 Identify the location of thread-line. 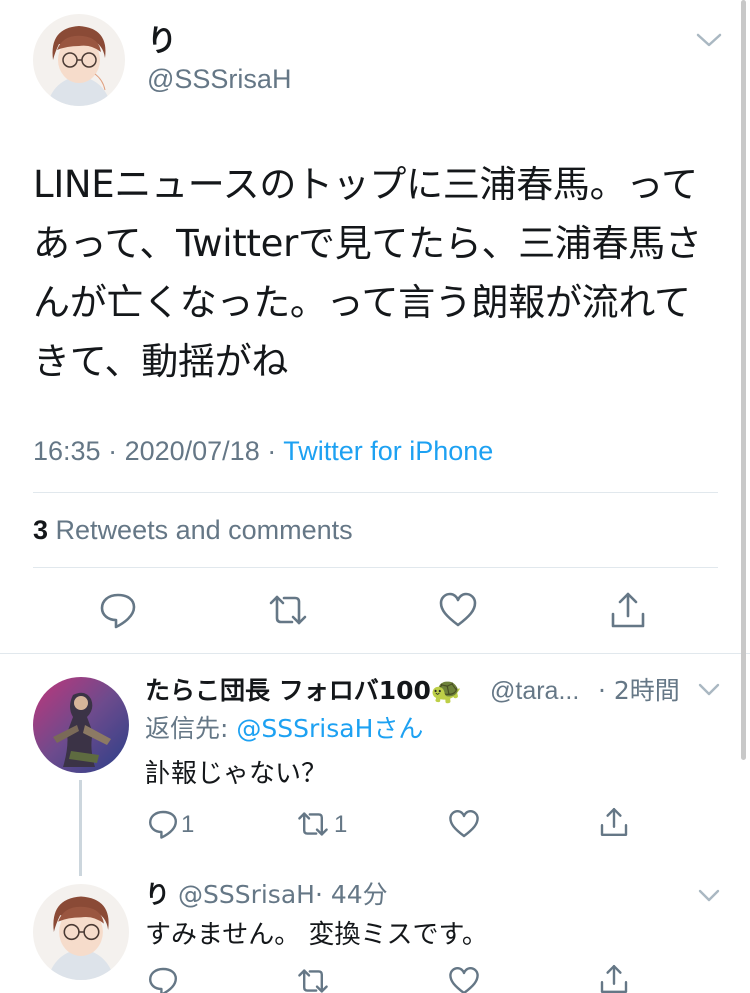
(80, 828).